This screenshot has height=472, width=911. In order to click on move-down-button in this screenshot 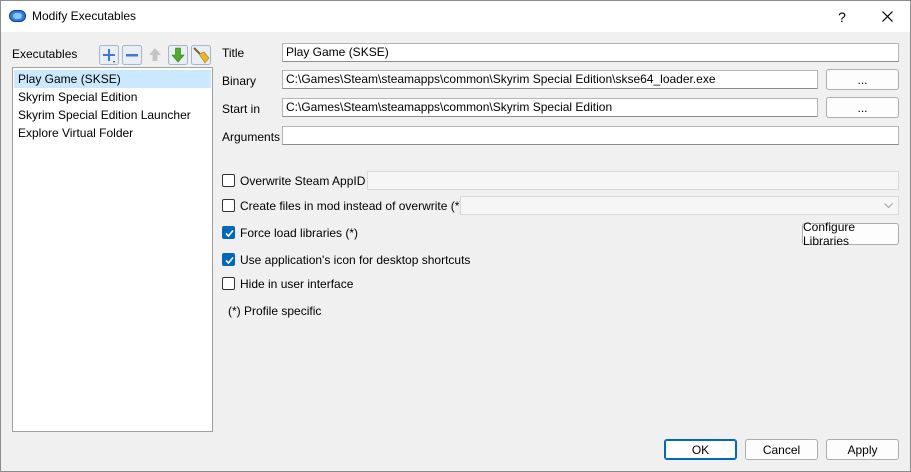, I will do `click(178, 55)`.